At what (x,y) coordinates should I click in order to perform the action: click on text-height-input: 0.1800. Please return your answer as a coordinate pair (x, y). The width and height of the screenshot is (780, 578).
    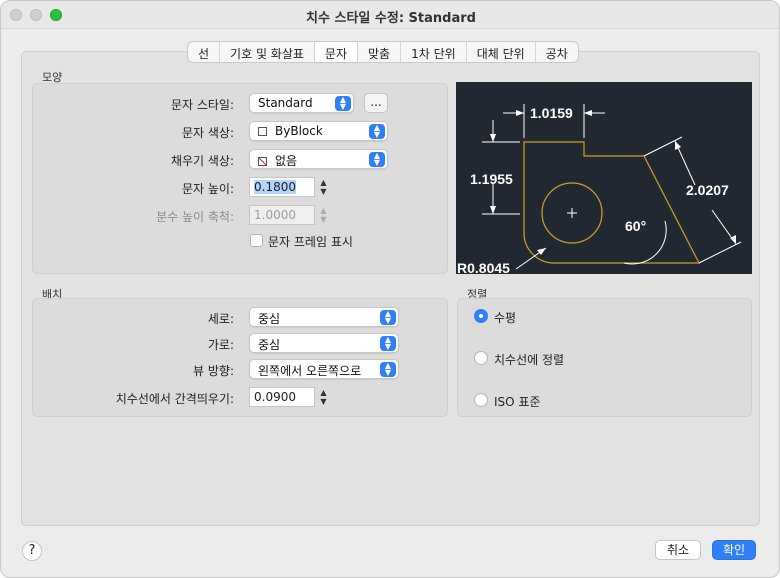
    Looking at the image, I should click on (282, 187).